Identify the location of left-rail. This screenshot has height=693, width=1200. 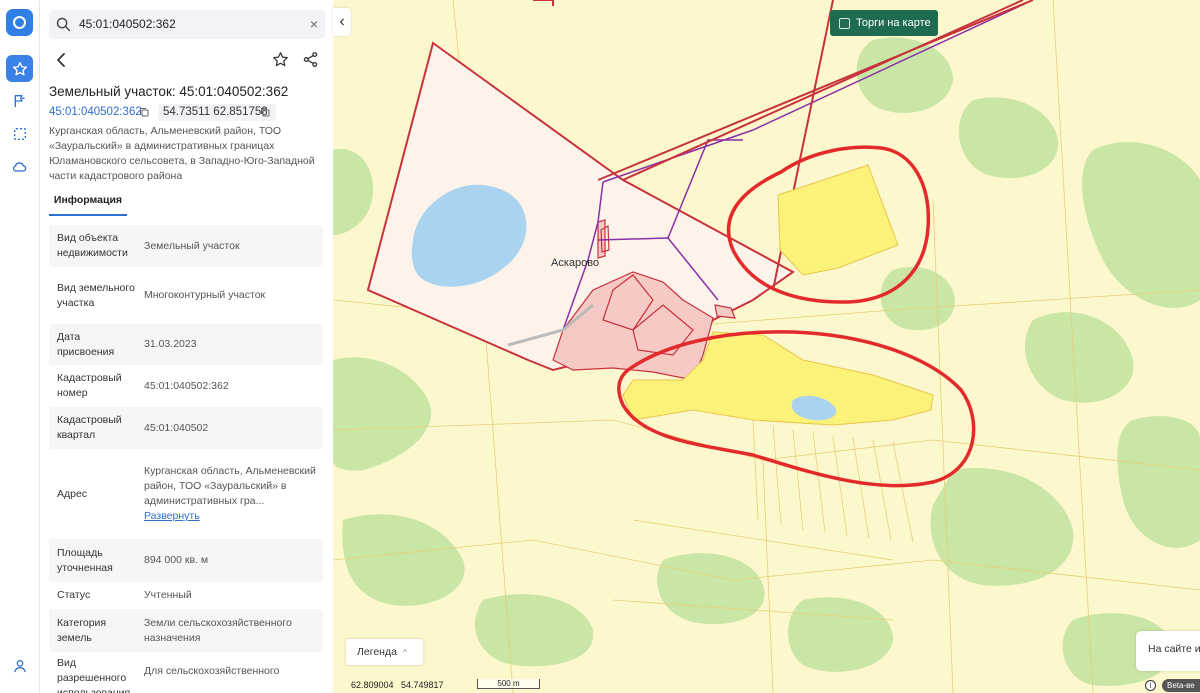
(20, 346).